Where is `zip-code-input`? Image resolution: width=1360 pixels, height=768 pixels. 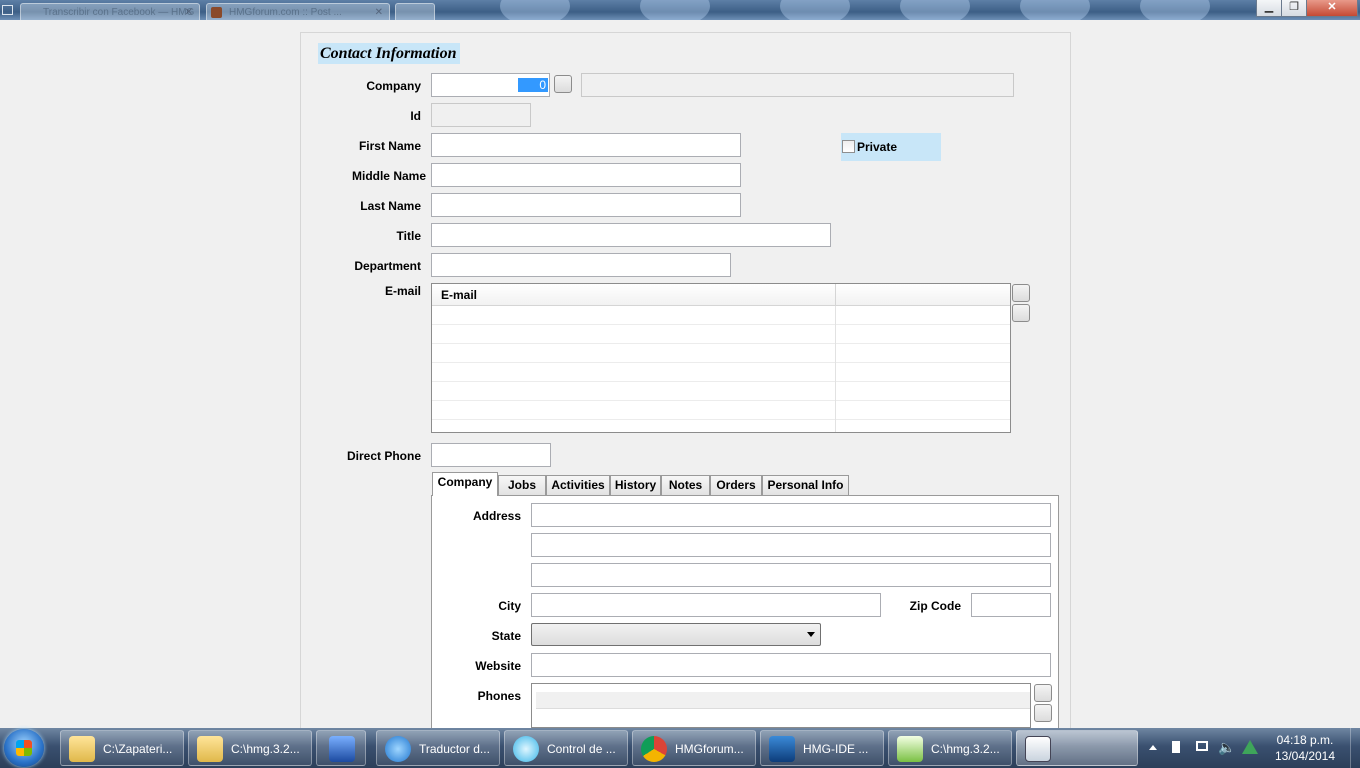
zip-code-input is located at coordinates (1011, 605).